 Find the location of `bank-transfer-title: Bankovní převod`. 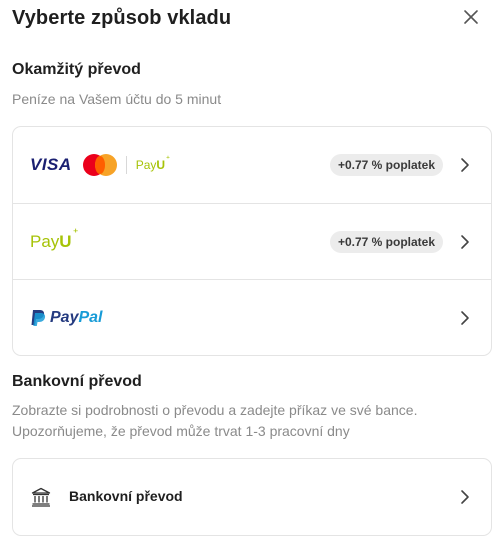

bank-transfer-title: Bankovní převod is located at coordinates (77, 381).